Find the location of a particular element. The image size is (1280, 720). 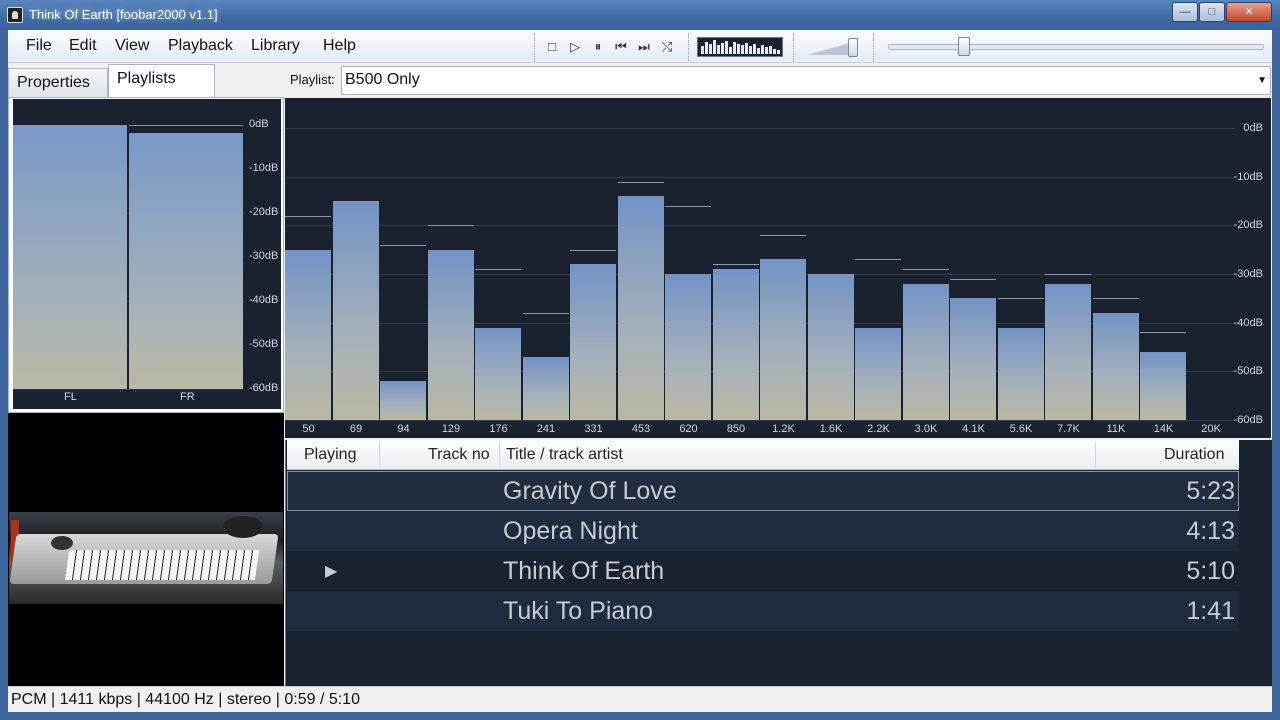

close-button: ✕ is located at coordinates (1249, 12).